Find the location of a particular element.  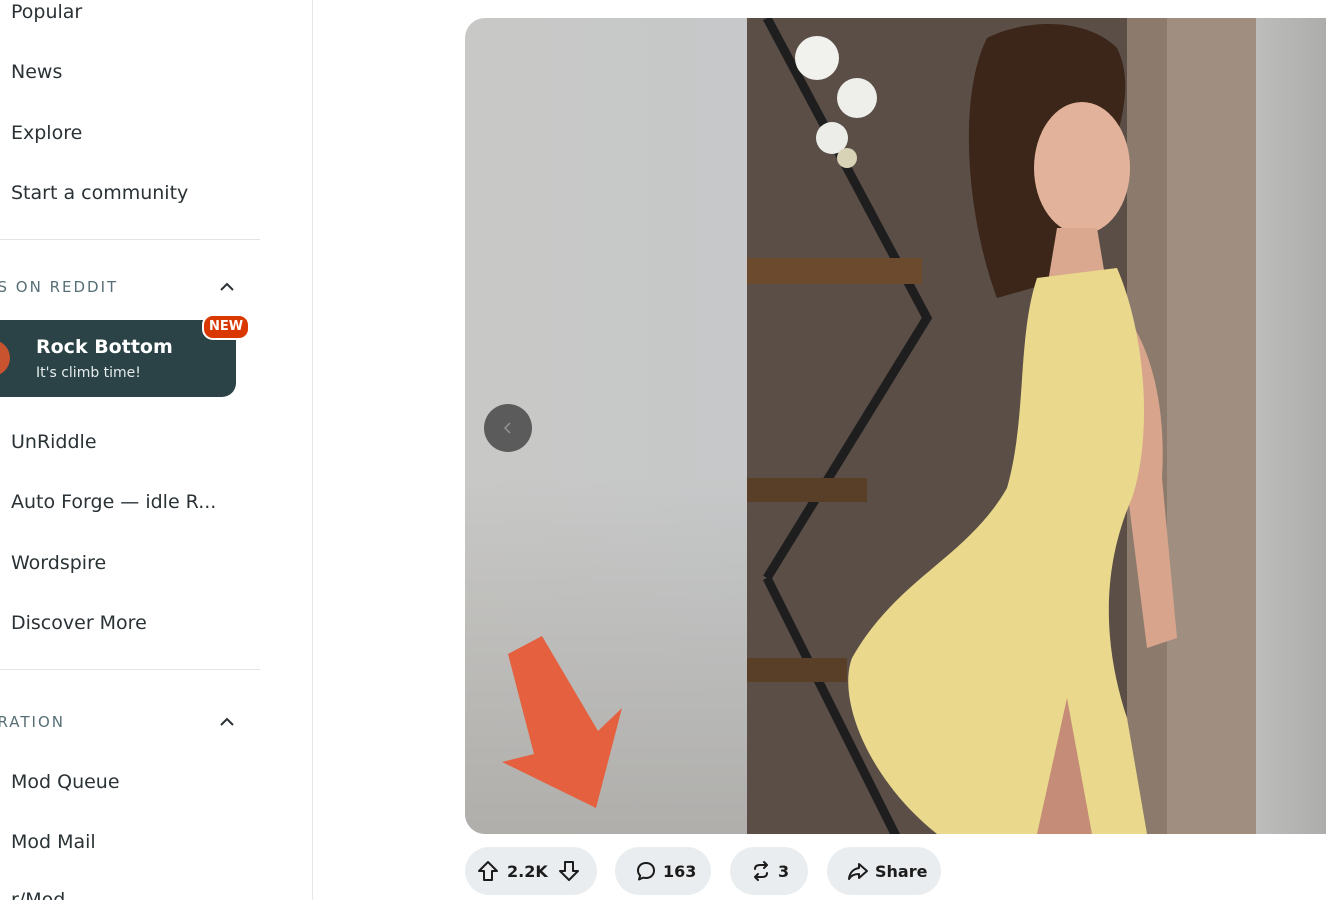

comment-icon is located at coordinates (646, 871).